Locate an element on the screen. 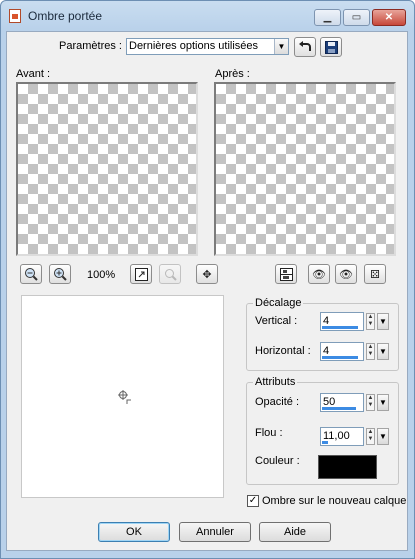 The width and height of the screenshot is (415, 559). attributes-group-title: Attributs is located at coordinates (275, 382).